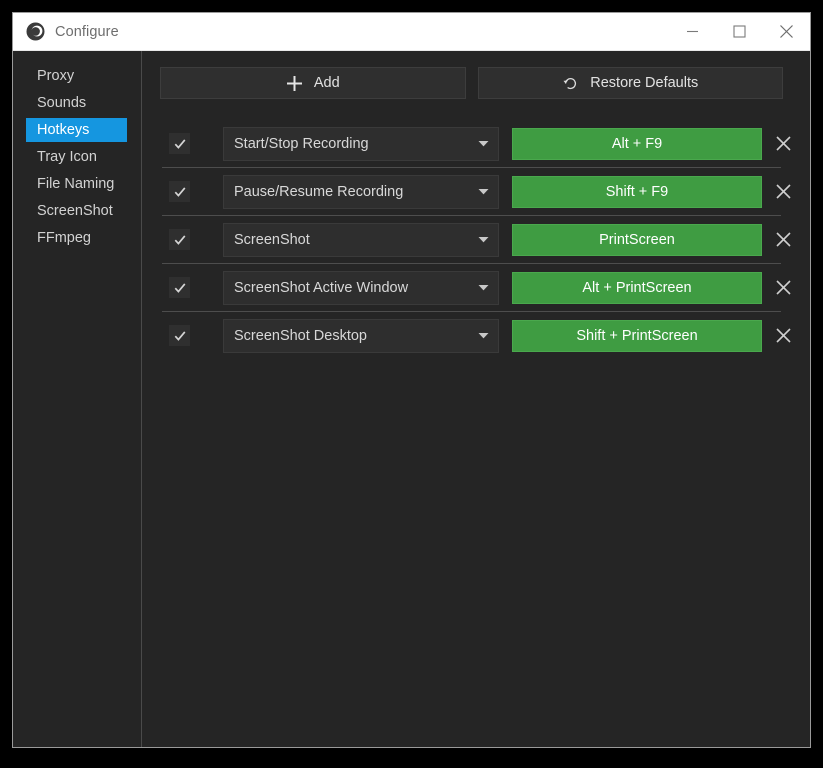  I want to click on table-row: ScreenShot Desktop Shift + PrintScreen, so click(475, 335).